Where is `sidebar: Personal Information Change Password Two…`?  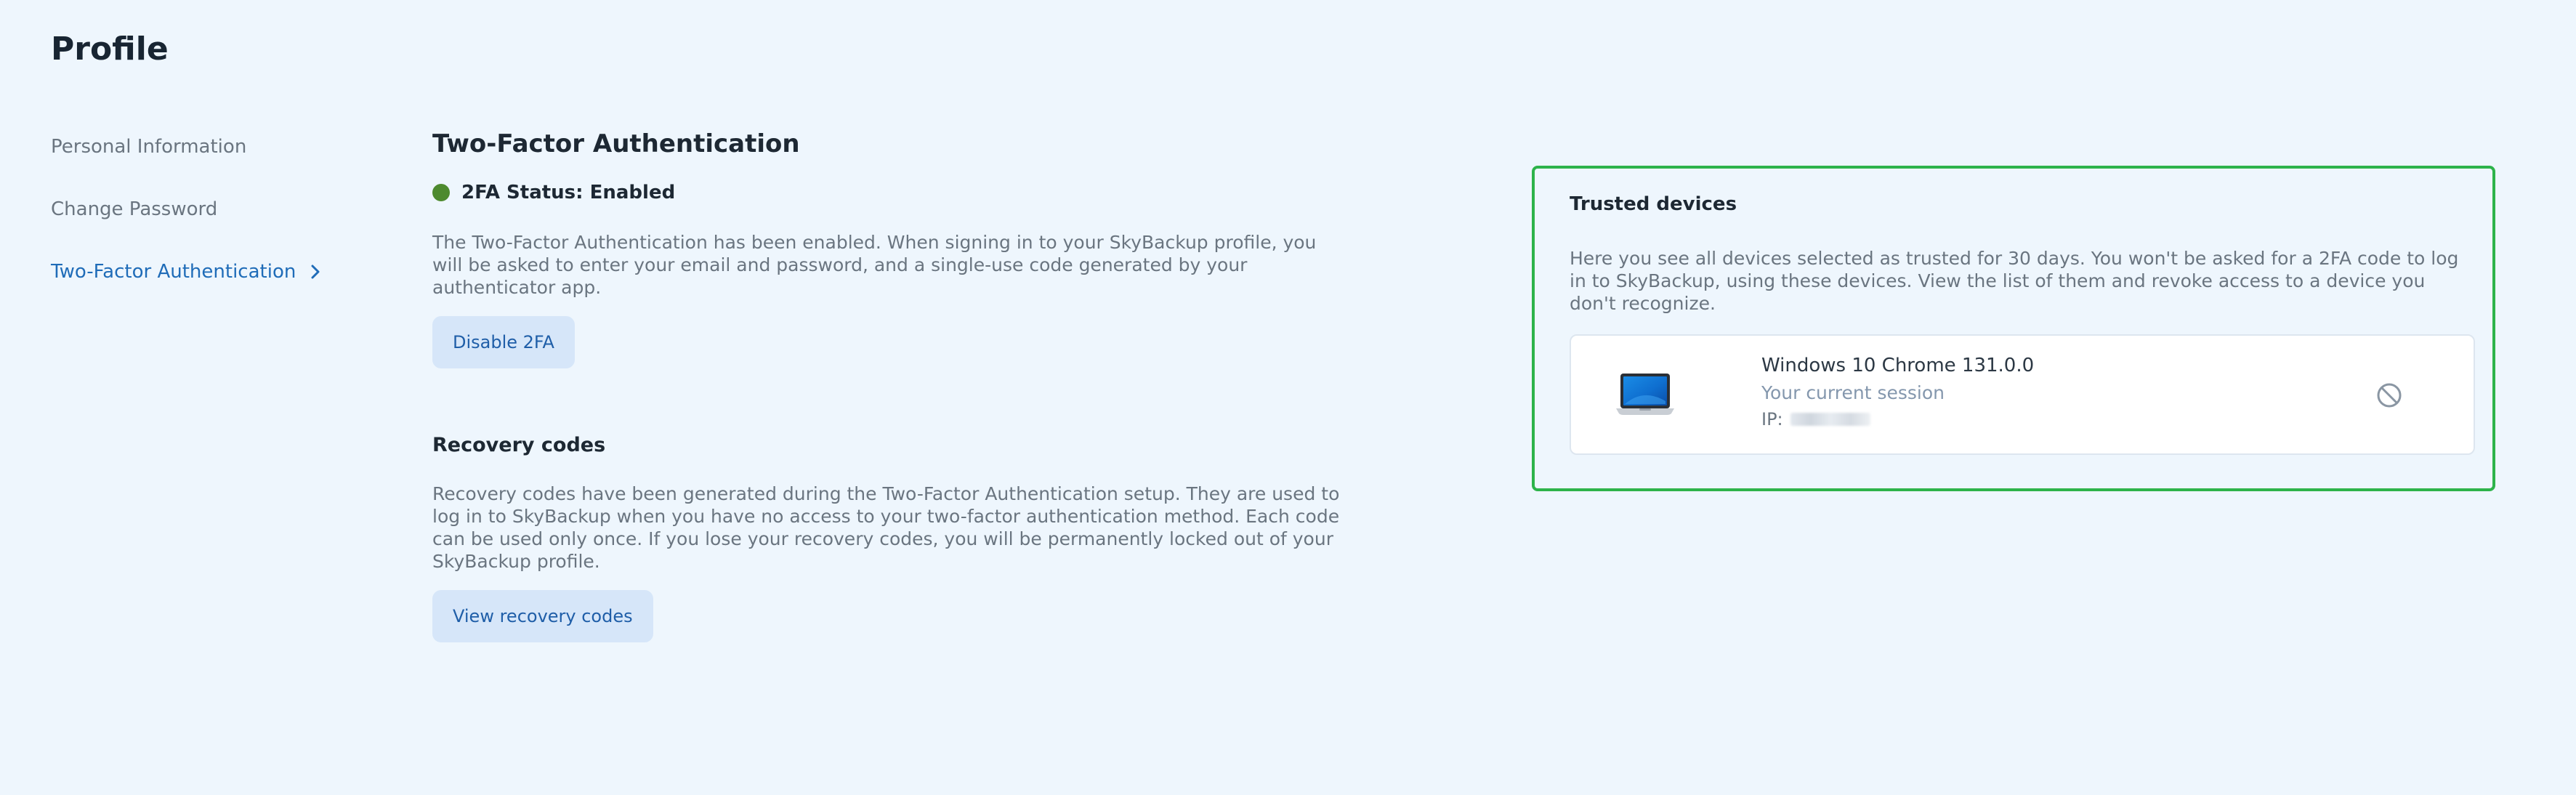 sidebar: Personal Information Change Password Two… is located at coordinates (204, 224).